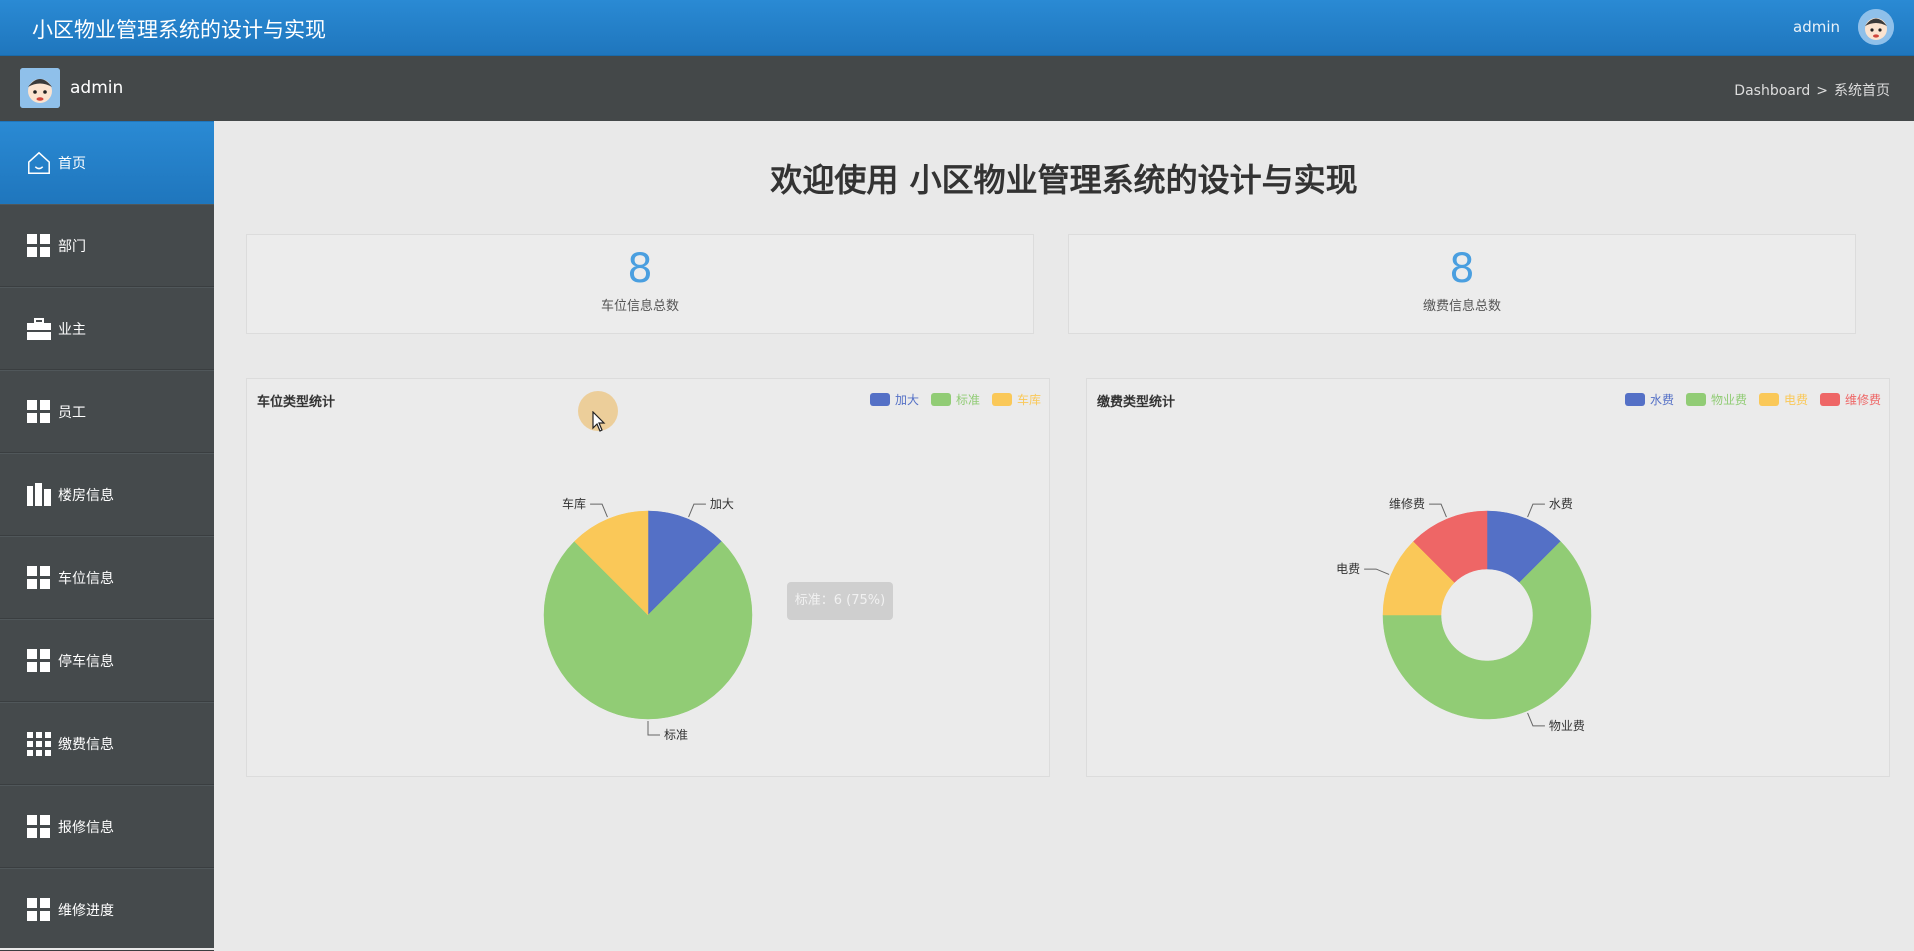  What do you see at coordinates (574, 503) in the screenshot?
I see `slice-label: 车库` at bounding box center [574, 503].